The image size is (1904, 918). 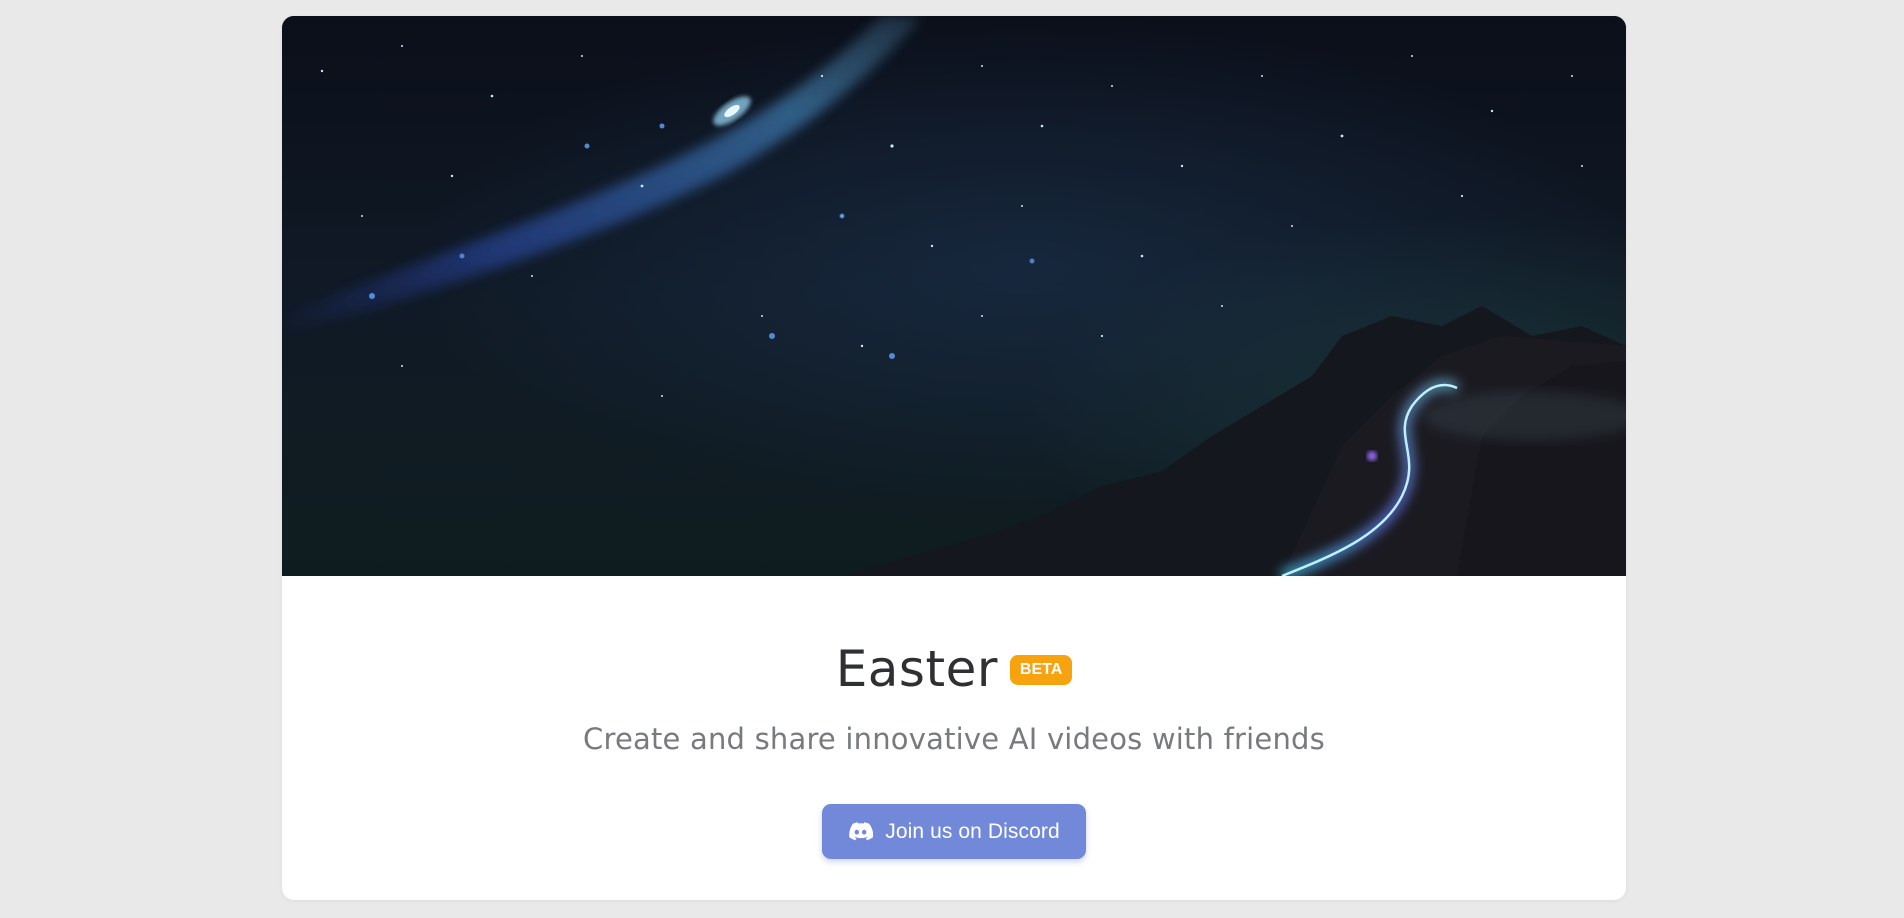 I want to click on join-discord-button: Join us on Discord, so click(x=954, y=831).